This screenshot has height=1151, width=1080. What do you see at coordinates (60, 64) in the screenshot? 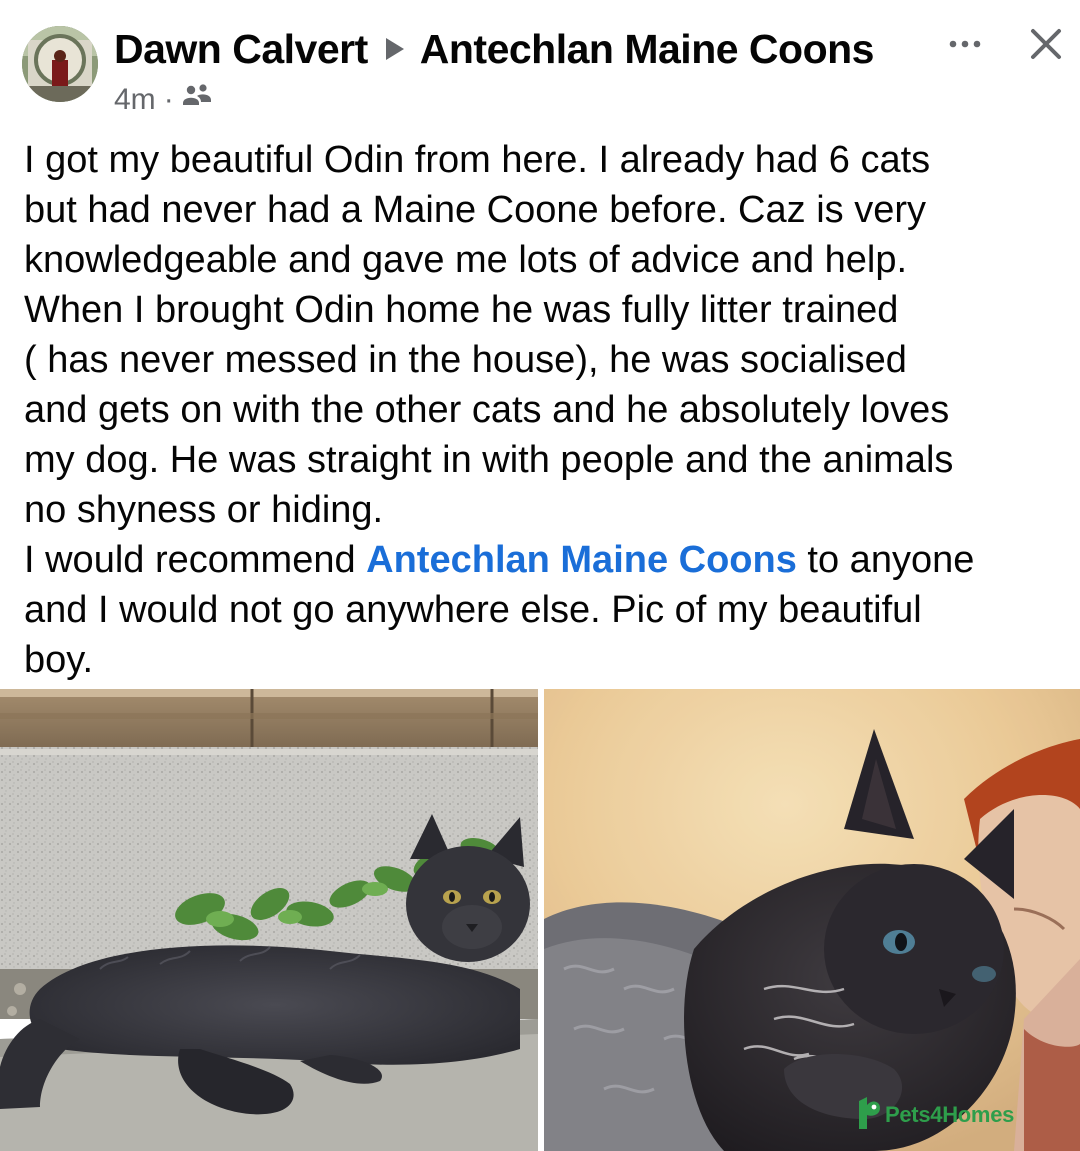
I see `author-avatar` at bounding box center [60, 64].